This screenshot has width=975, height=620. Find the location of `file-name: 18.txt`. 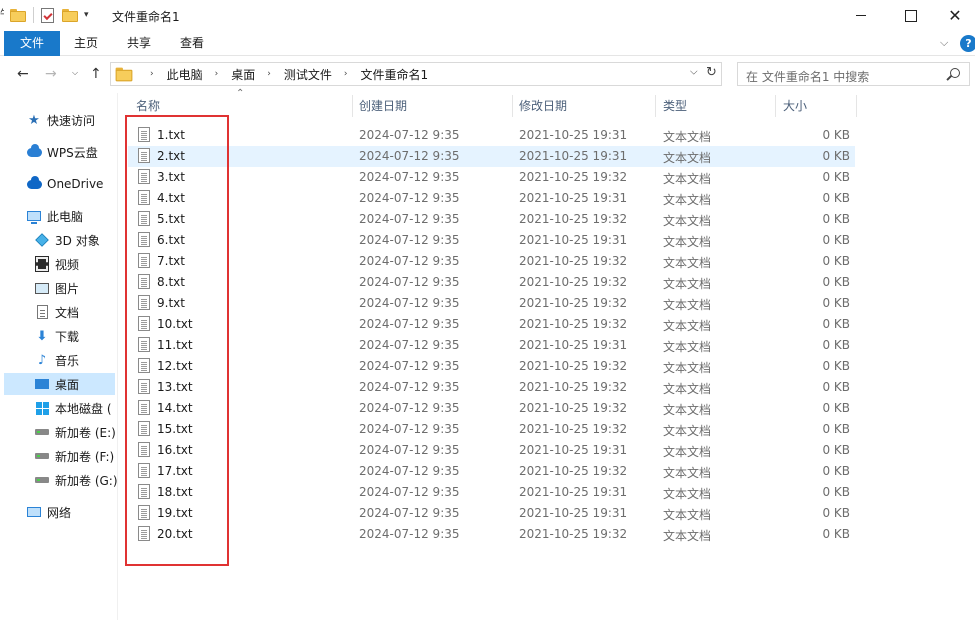

file-name: 18.txt is located at coordinates (175, 492).